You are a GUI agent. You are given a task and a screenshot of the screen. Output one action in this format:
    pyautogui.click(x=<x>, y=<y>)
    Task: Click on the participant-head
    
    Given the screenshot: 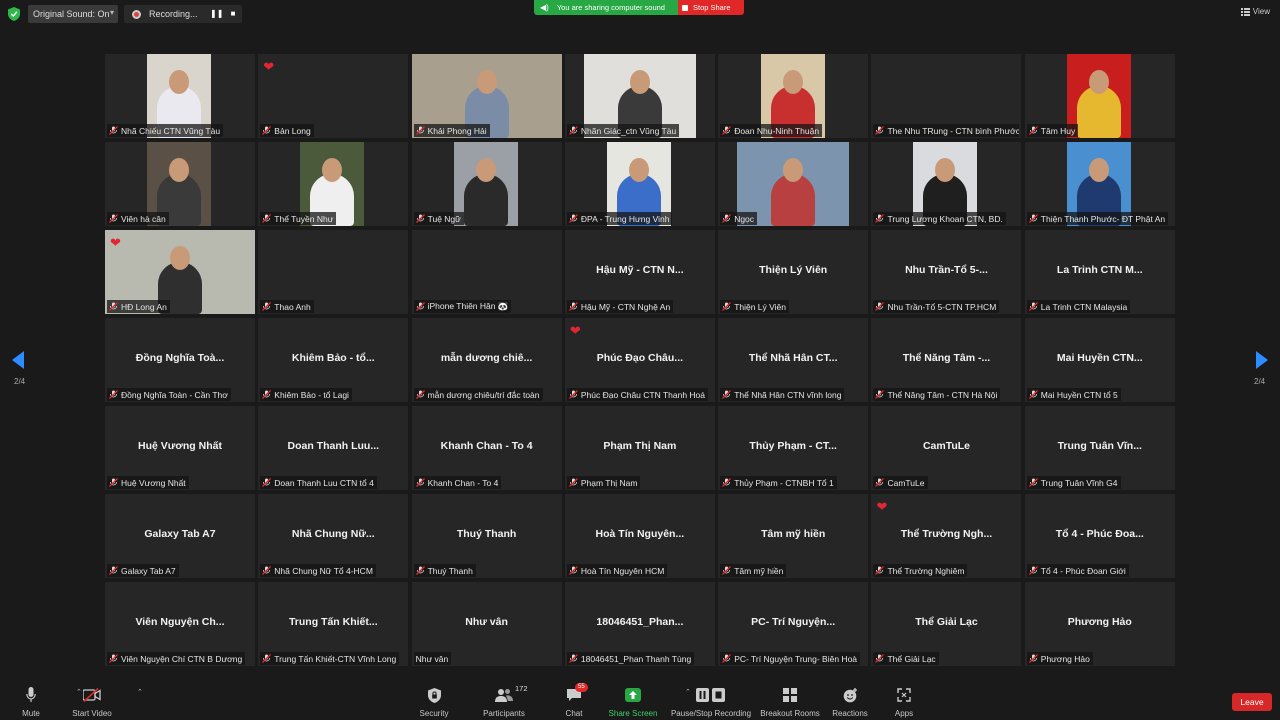 What is the action you would take?
    pyautogui.click(x=639, y=82)
    